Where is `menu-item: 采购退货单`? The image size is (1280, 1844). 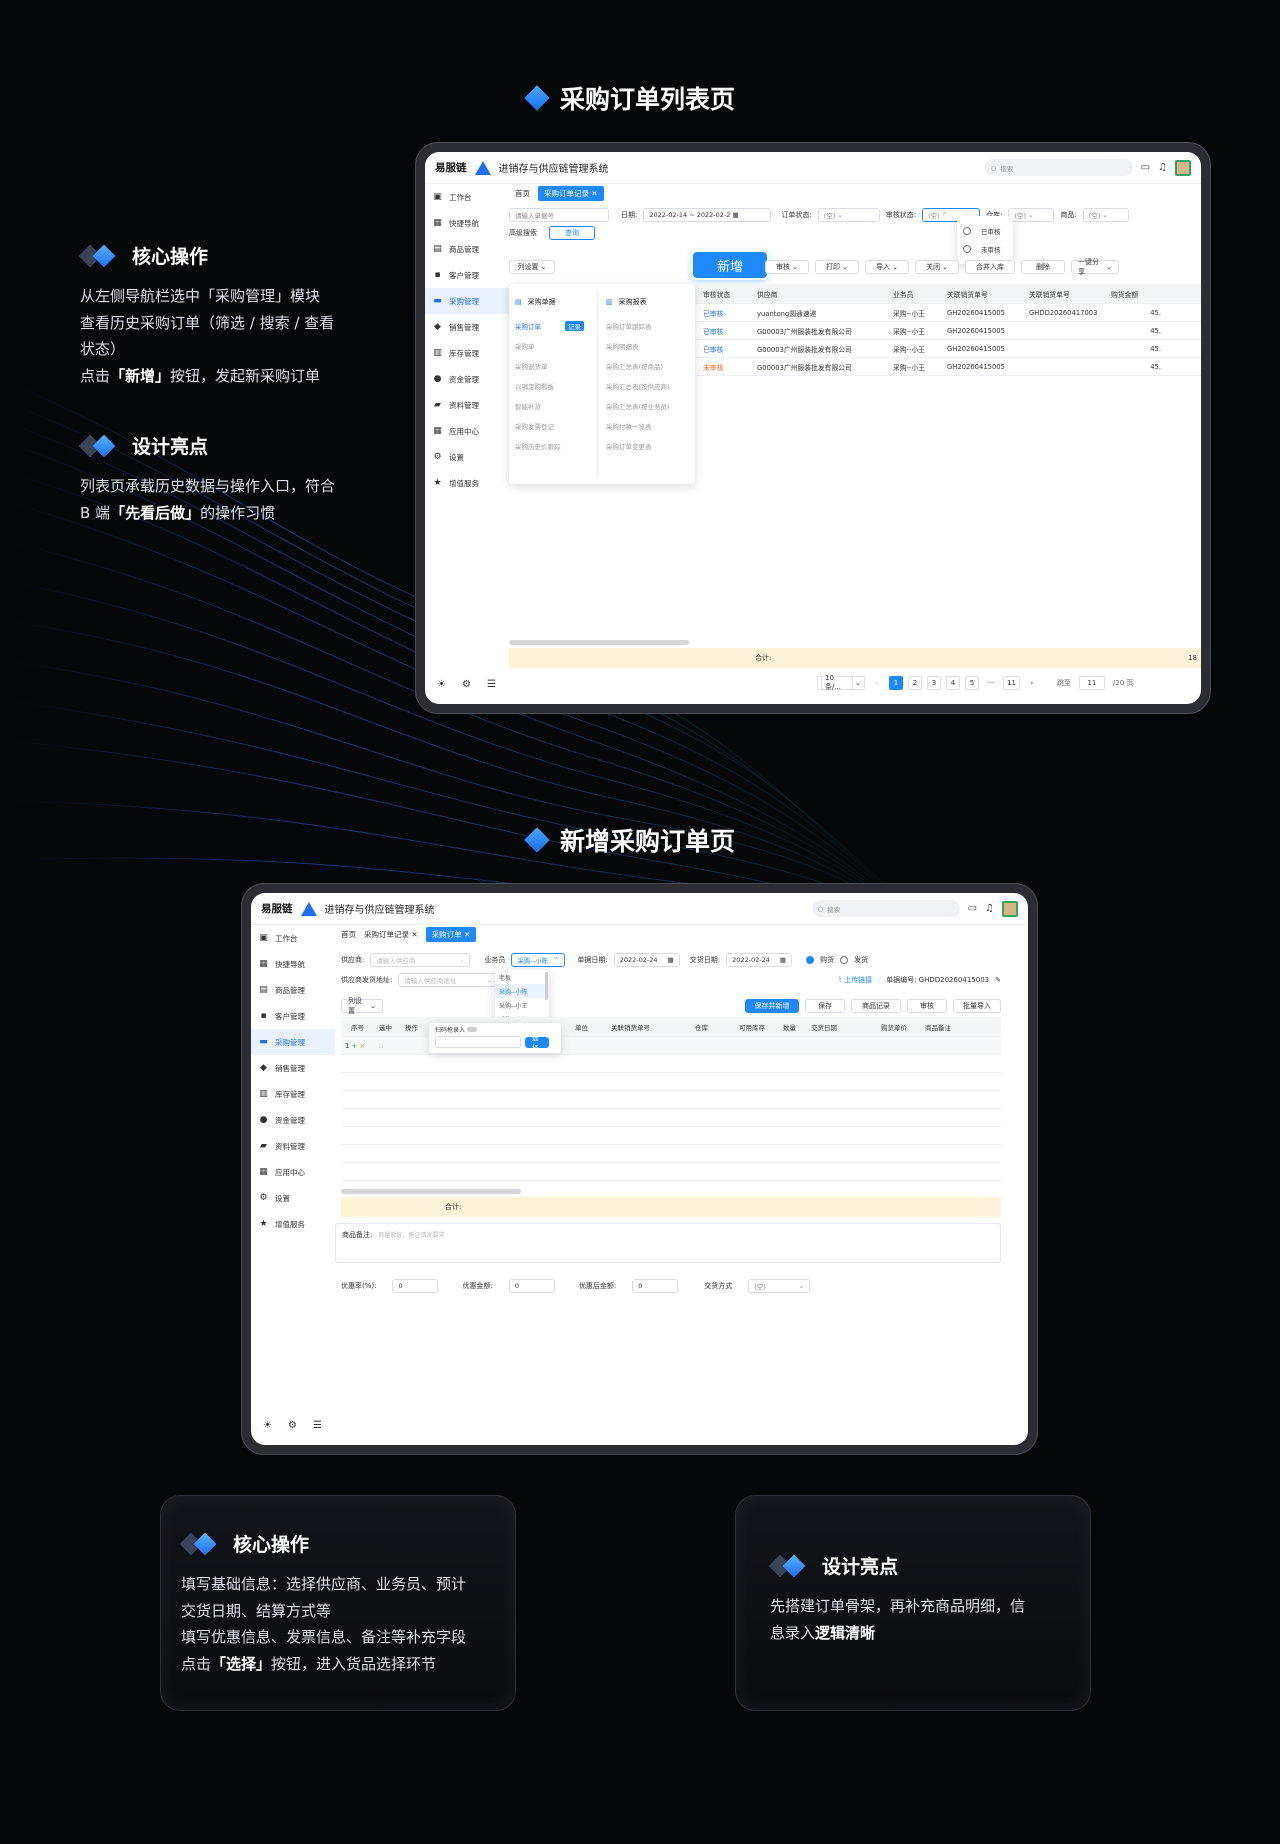
menu-item: 采购退货单 is located at coordinates (556, 366).